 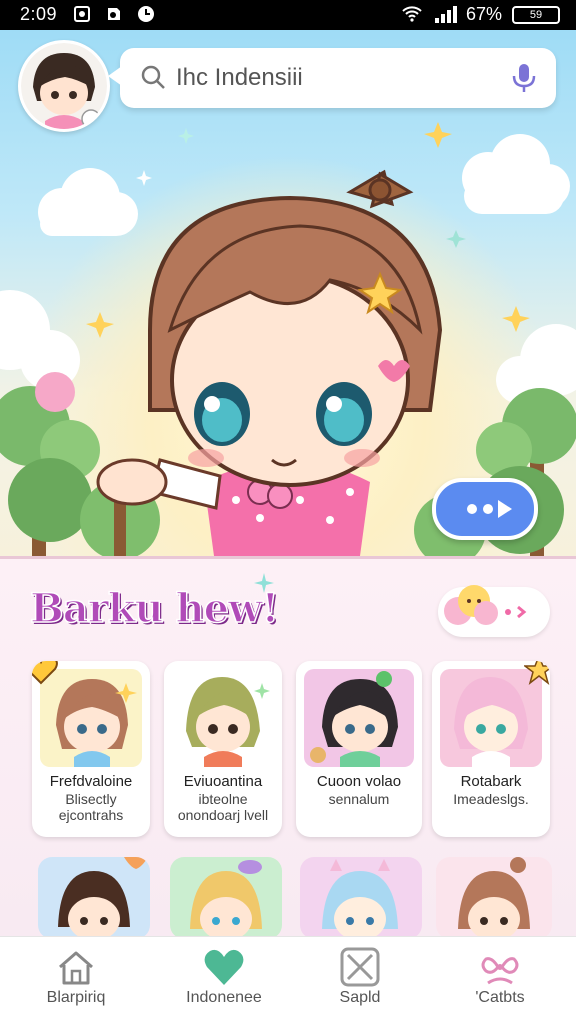 What do you see at coordinates (359, 799) in the screenshot?
I see `card-subtitle: sennalum` at bounding box center [359, 799].